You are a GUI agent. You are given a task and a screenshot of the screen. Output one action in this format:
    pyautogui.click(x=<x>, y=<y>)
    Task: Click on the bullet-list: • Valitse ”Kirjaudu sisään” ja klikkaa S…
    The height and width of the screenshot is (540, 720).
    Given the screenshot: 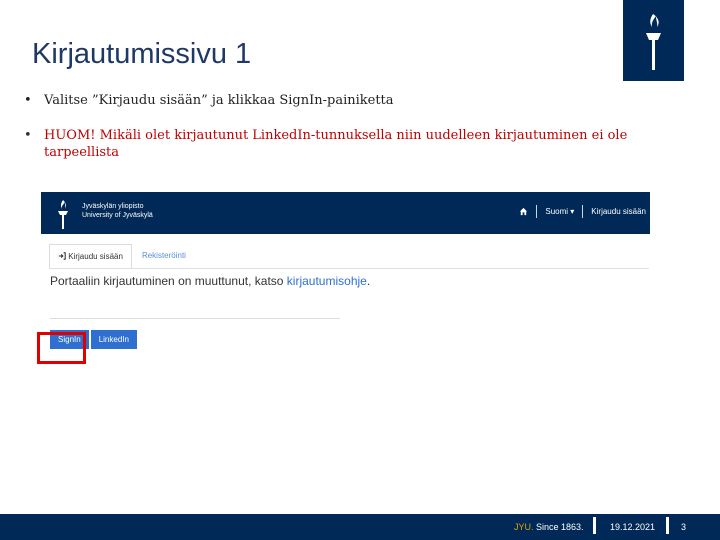 What is the action you would take?
    pyautogui.click(x=357, y=135)
    